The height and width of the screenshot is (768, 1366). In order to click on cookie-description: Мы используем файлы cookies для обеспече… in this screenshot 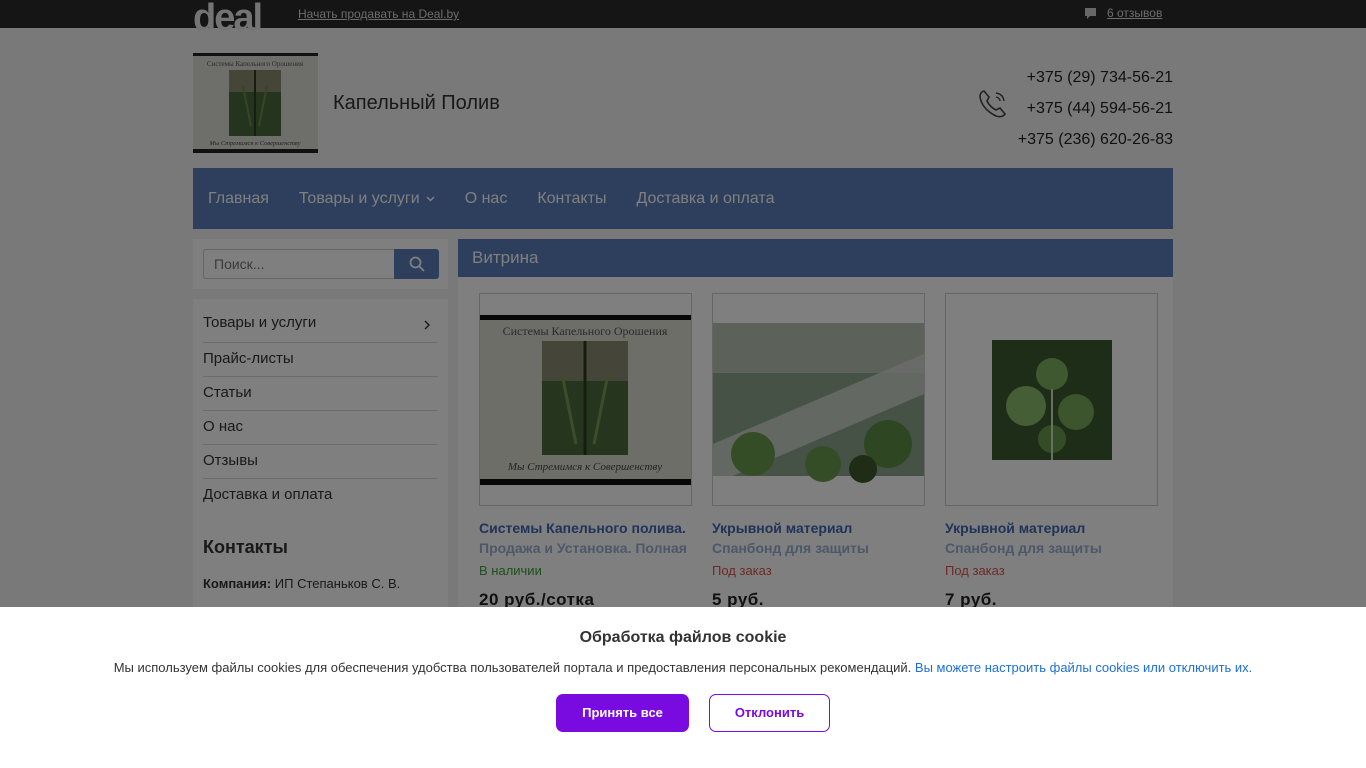, I will do `click(512, 667)`.